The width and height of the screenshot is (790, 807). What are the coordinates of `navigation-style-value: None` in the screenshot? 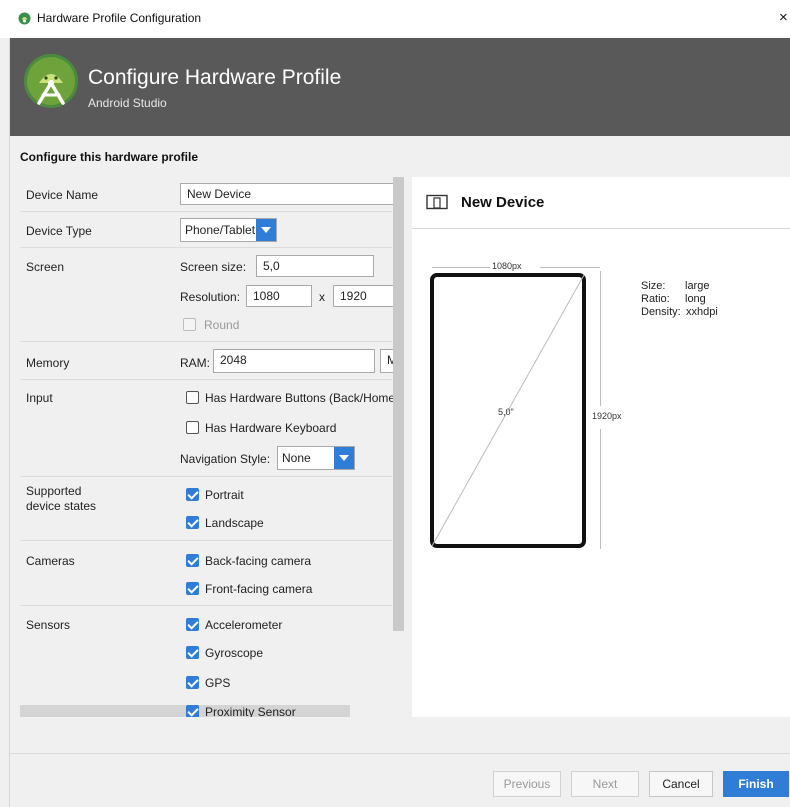 It's located at (296, 458).